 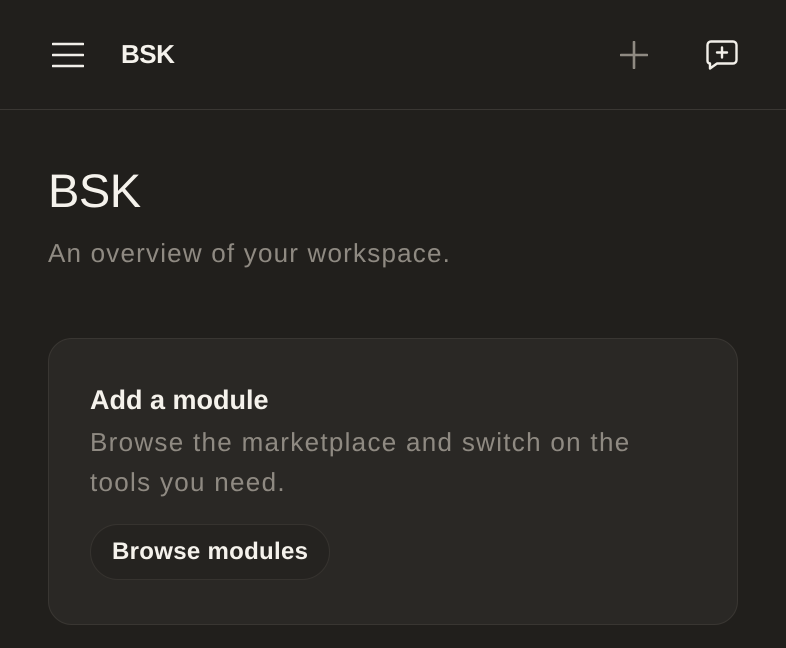 What do you see at coordinates (68, 54) in the screenshot?
I see `menu-icon` at bounding box center [68, 54].